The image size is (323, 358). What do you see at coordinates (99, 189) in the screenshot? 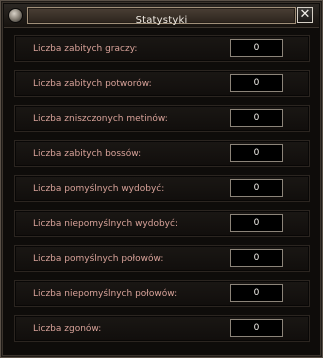
I see `stat-label: Liczba pomyślnych wydobyć:` at bounding box center [99, 189].